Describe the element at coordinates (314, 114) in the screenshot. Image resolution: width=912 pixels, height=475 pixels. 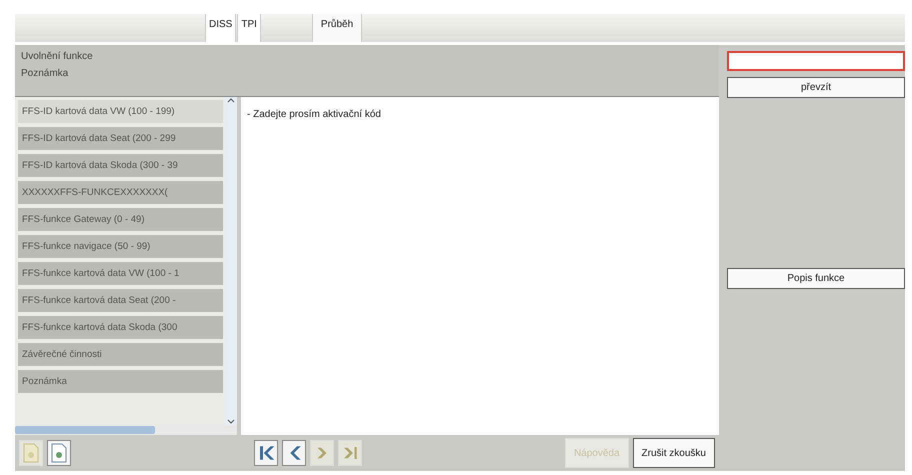
I see `message-text: - Zadejte prosím aktivační kód` at that location.